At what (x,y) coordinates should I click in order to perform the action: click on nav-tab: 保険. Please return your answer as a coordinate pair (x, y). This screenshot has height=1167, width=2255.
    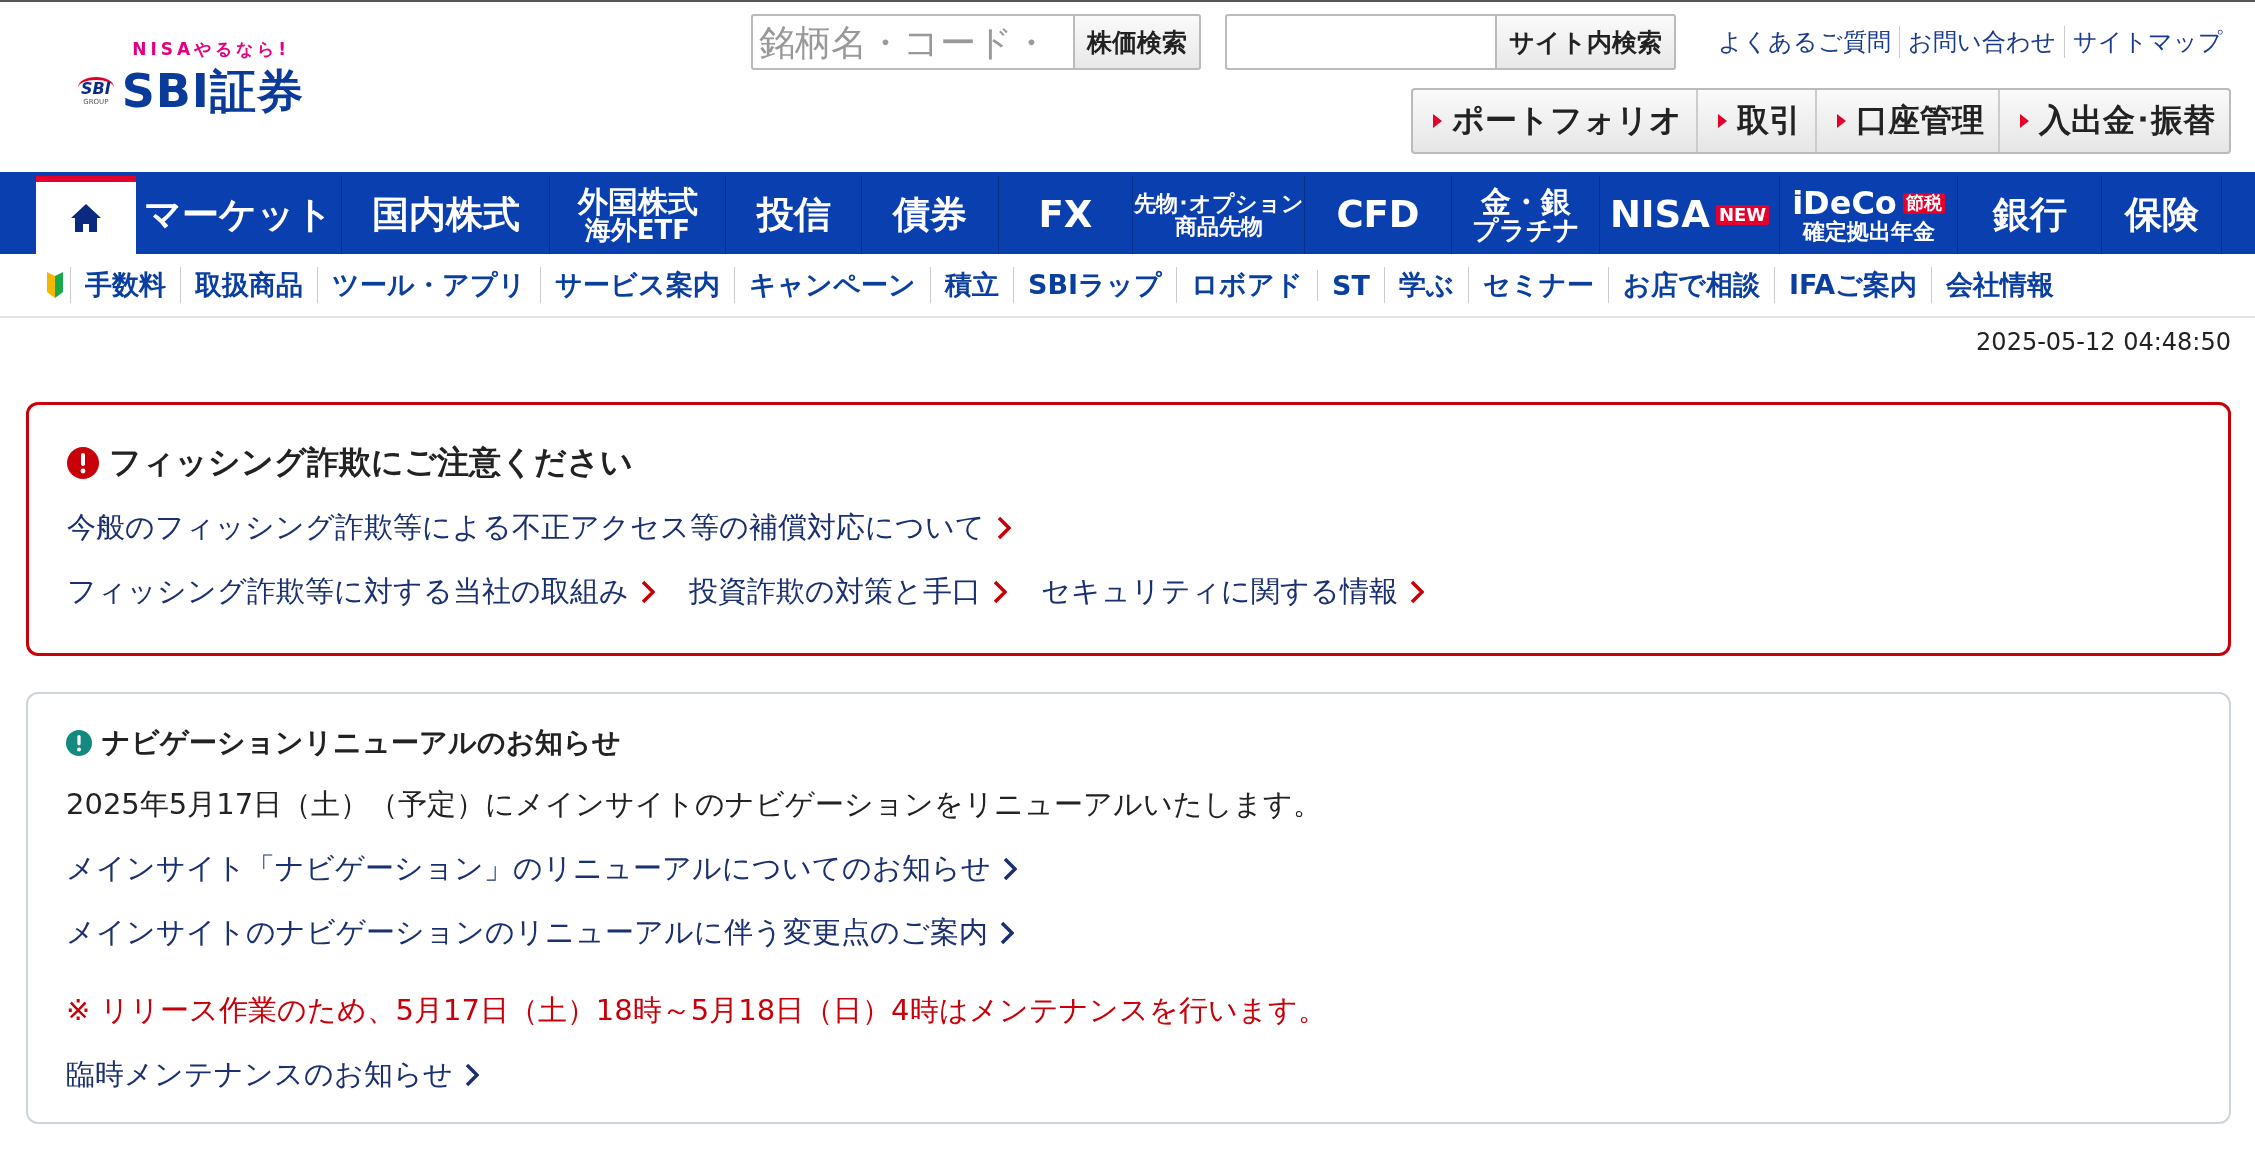
    Looking at the image, I should click on (2162, 215).